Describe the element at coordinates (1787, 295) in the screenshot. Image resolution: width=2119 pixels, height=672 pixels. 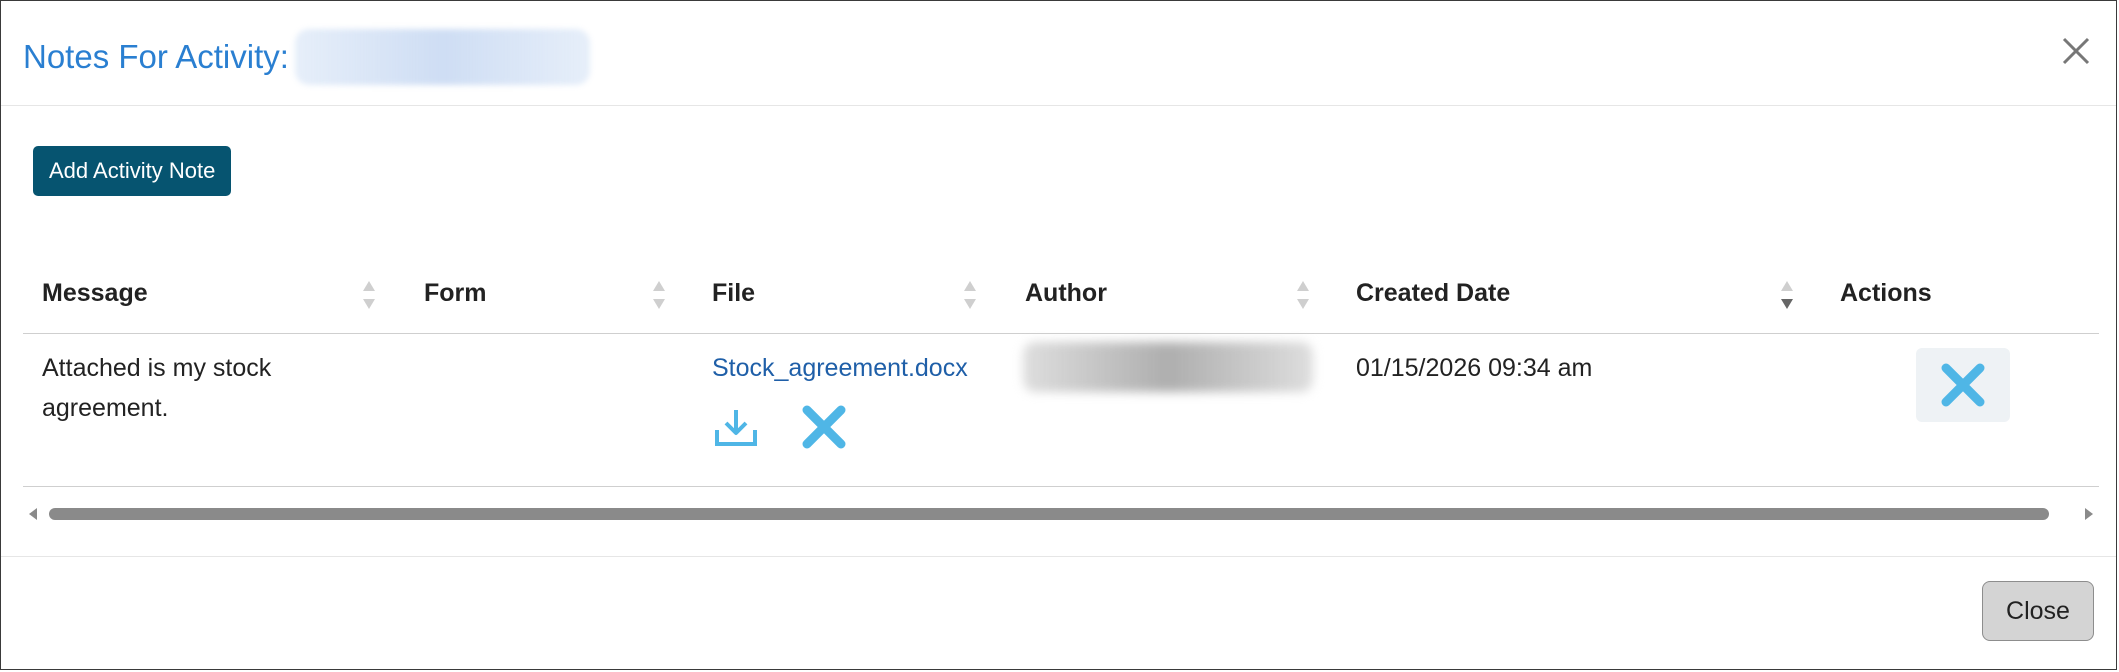
I see `sort-desc-icon` at that location.